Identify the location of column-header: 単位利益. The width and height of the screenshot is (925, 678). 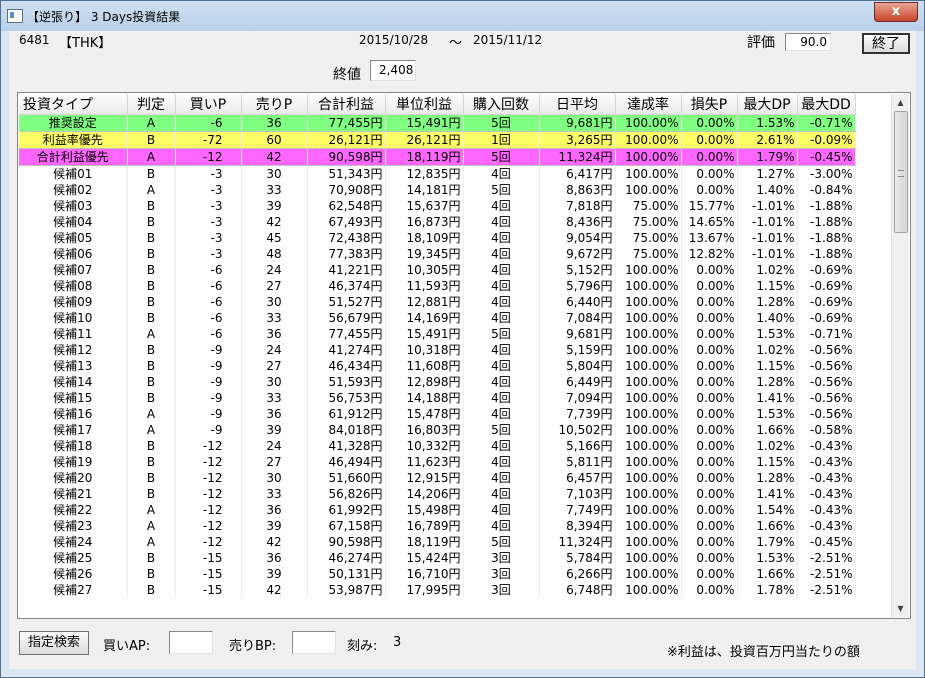
(424, 104).